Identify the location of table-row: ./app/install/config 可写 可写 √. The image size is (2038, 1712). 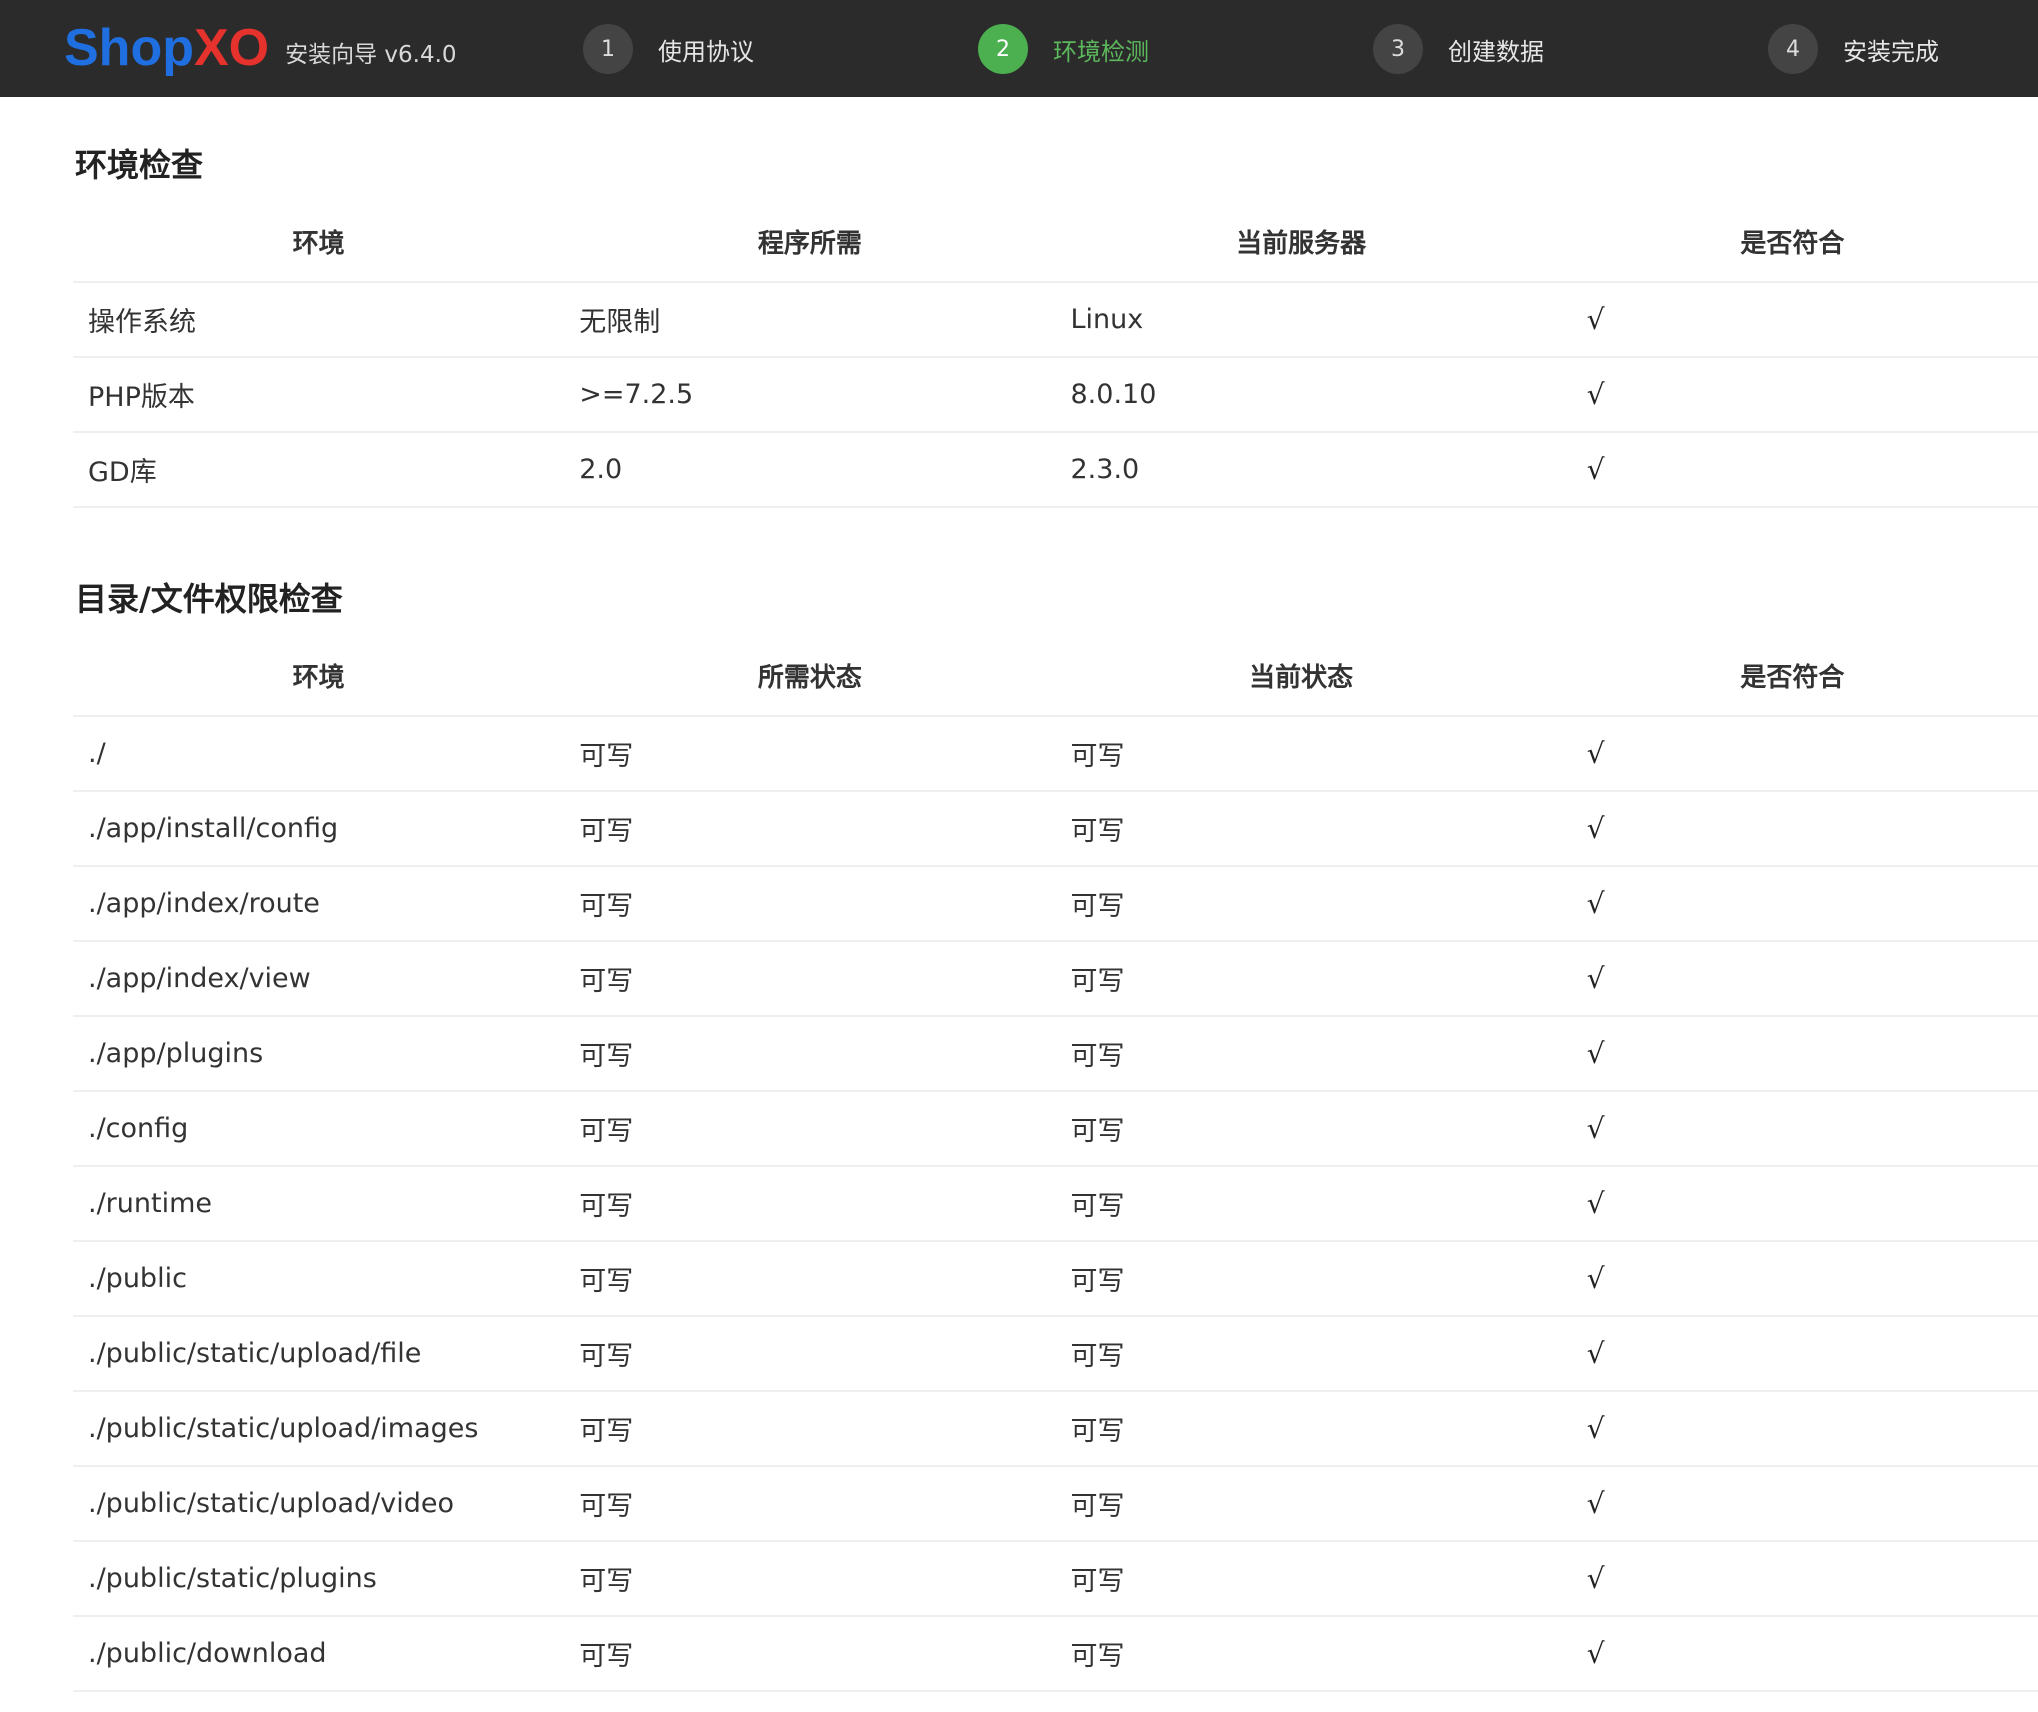
(1055, 829).